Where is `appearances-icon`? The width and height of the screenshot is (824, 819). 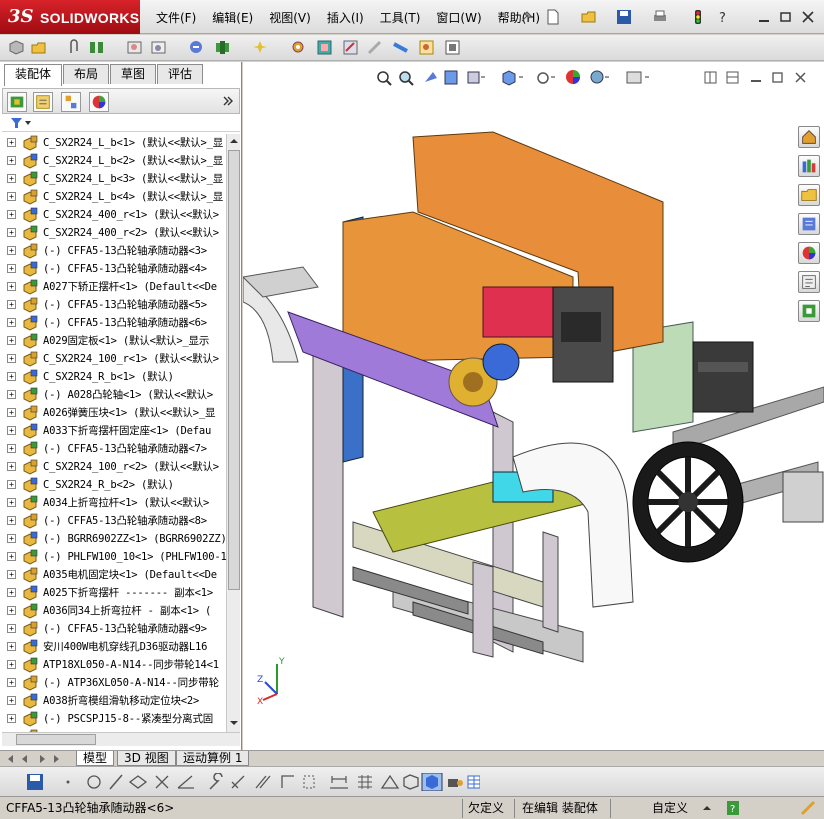 appearances-icon is located at coordinates (809, 253).